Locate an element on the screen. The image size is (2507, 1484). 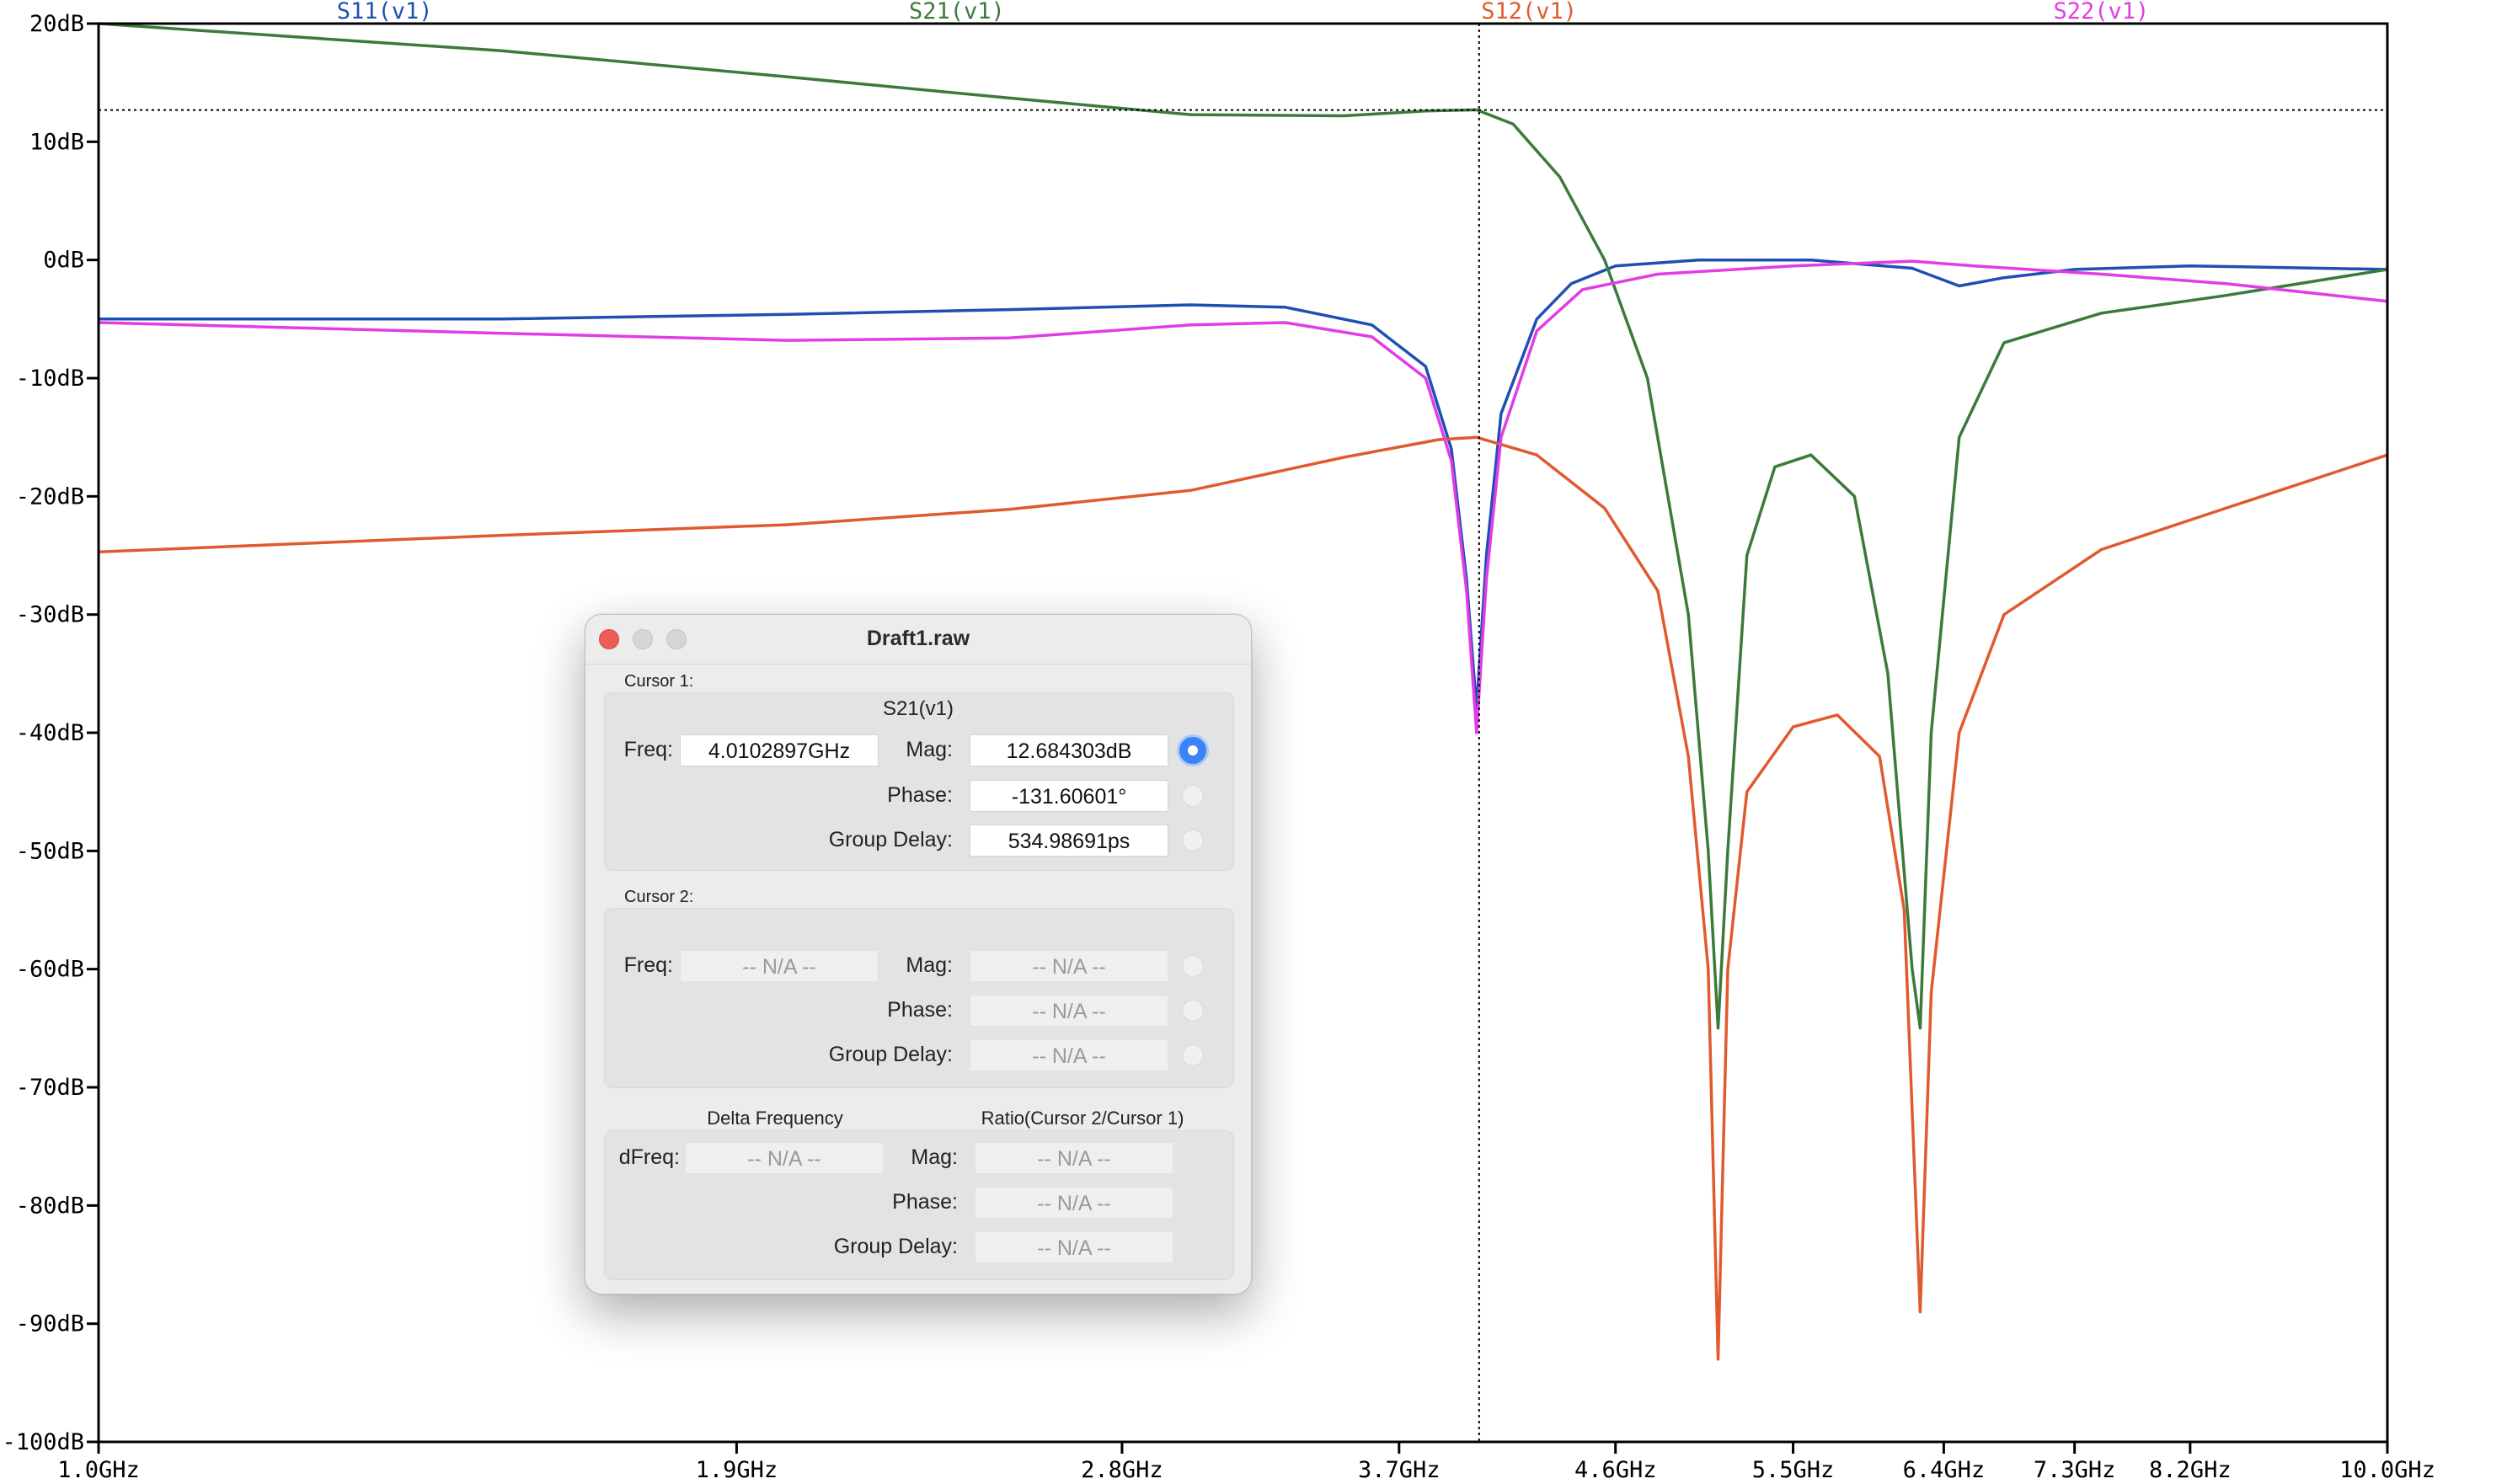
cursor1-phase-radio is located at coordinates (1193, 796).